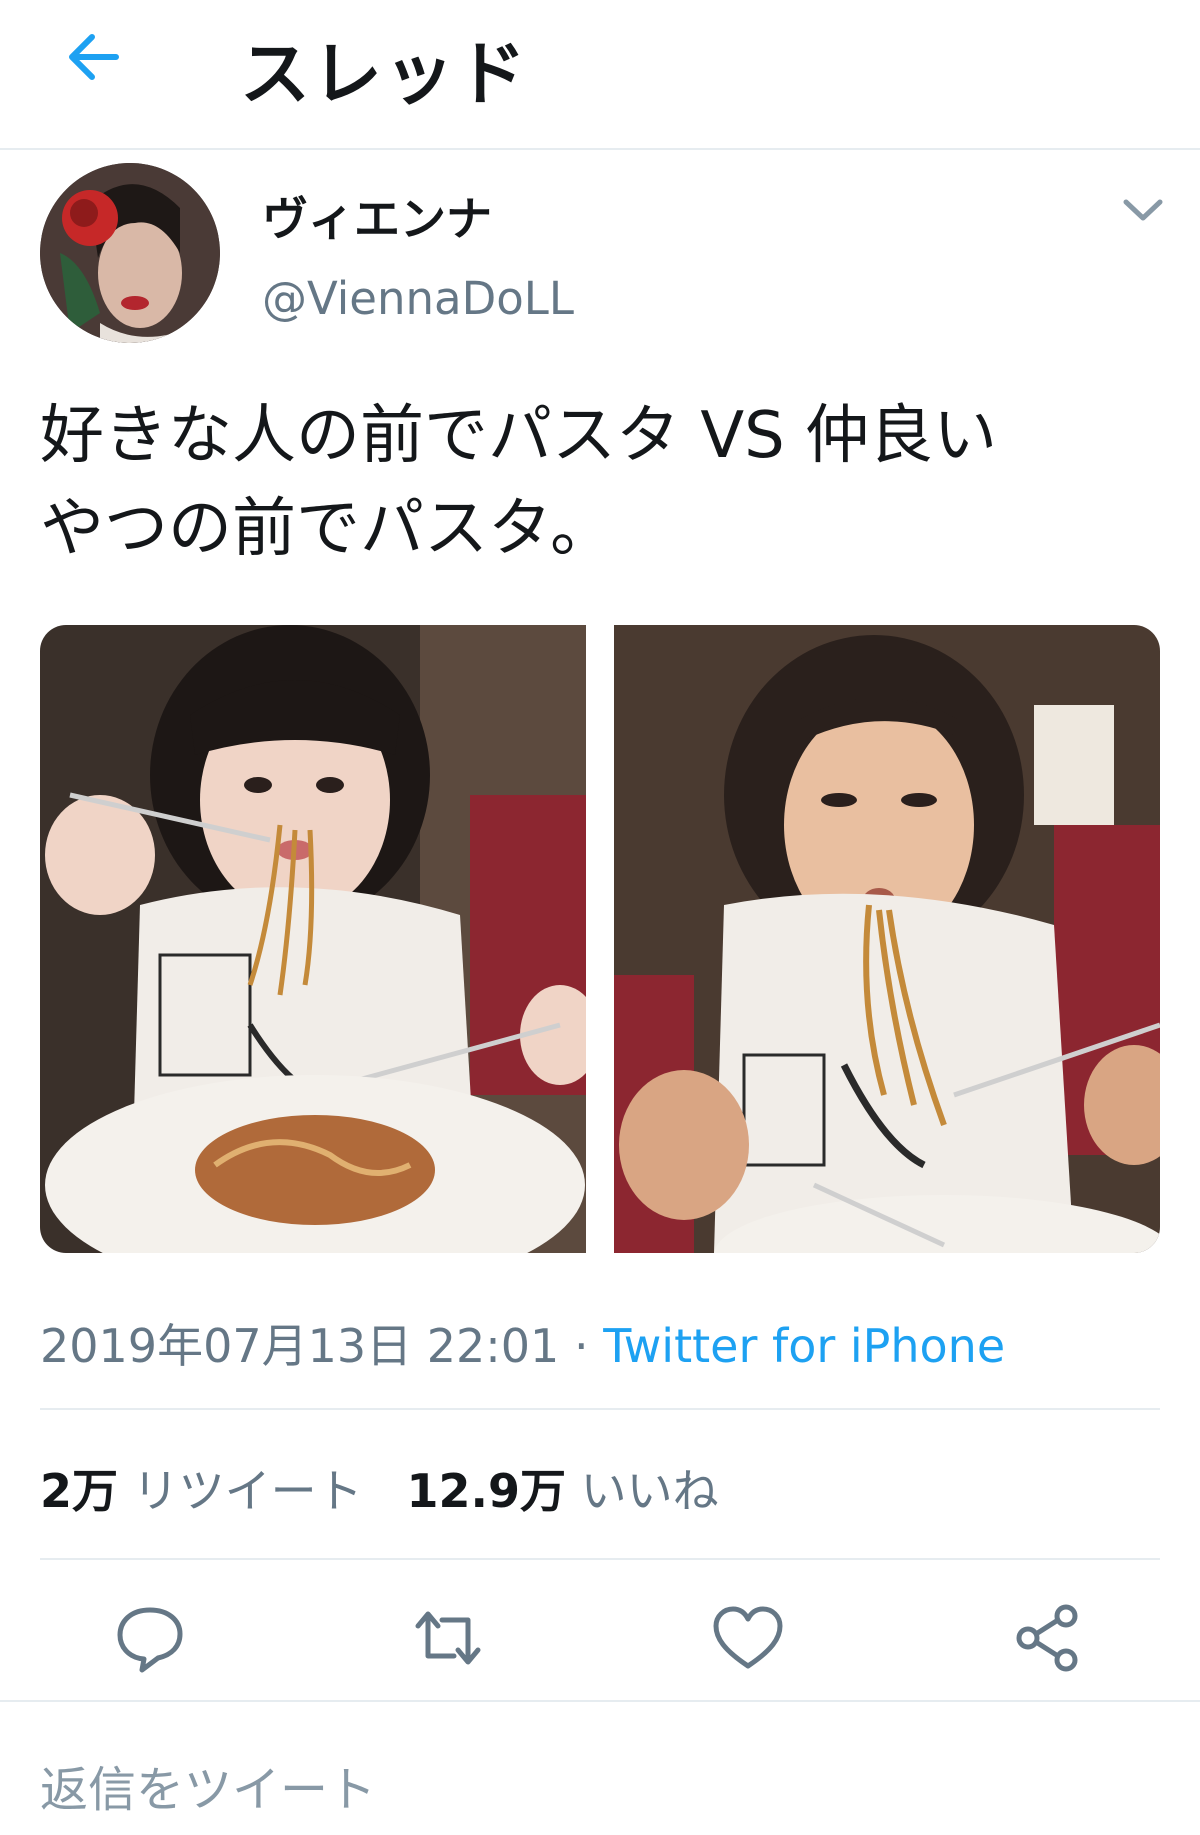 This screenshot has height=1835, width=1200. I want to click on tweet-stats: 2万 リツイート 12.9万 いいね, so click(379, 1488).